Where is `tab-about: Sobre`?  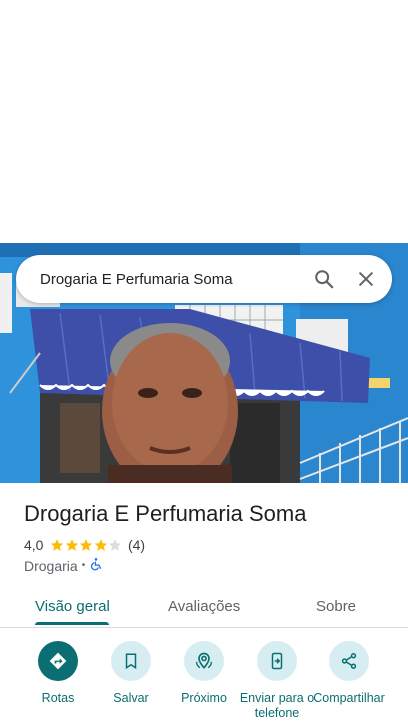 tab-about: Sobre is located at coordinates (336, 606).